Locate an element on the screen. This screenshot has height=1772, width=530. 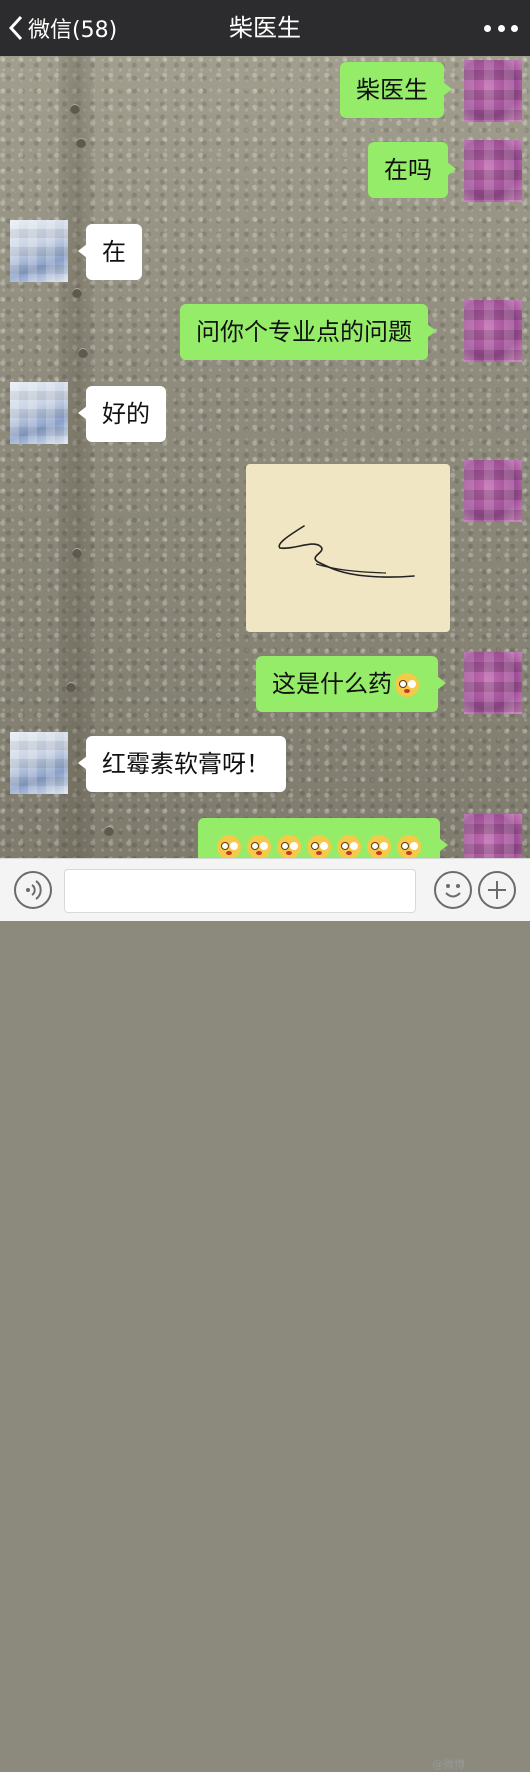
message-bubble-sent: 柴医生 is located at coordinates (396, 90).